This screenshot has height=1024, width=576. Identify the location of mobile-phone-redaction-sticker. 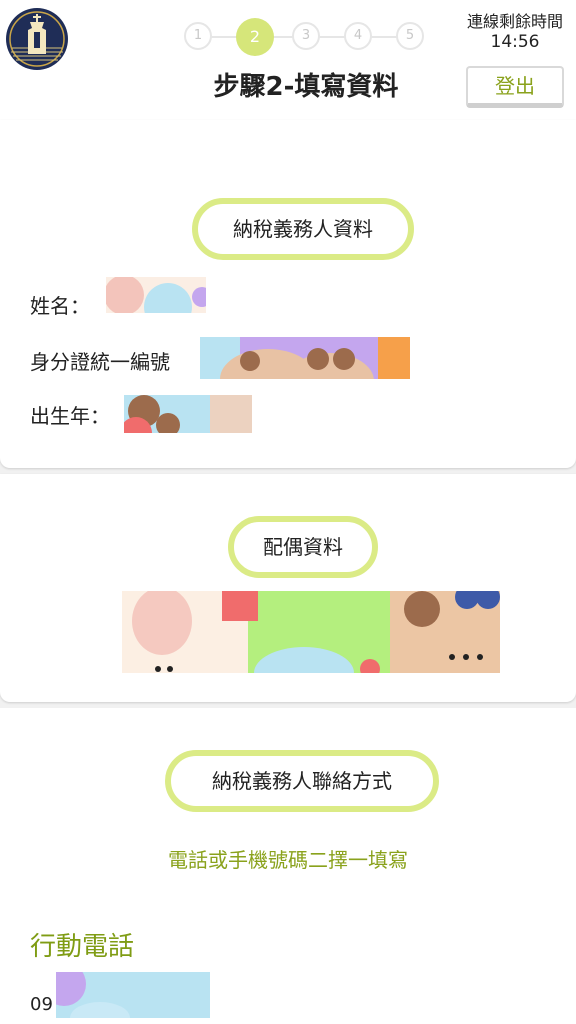
(133, 995).